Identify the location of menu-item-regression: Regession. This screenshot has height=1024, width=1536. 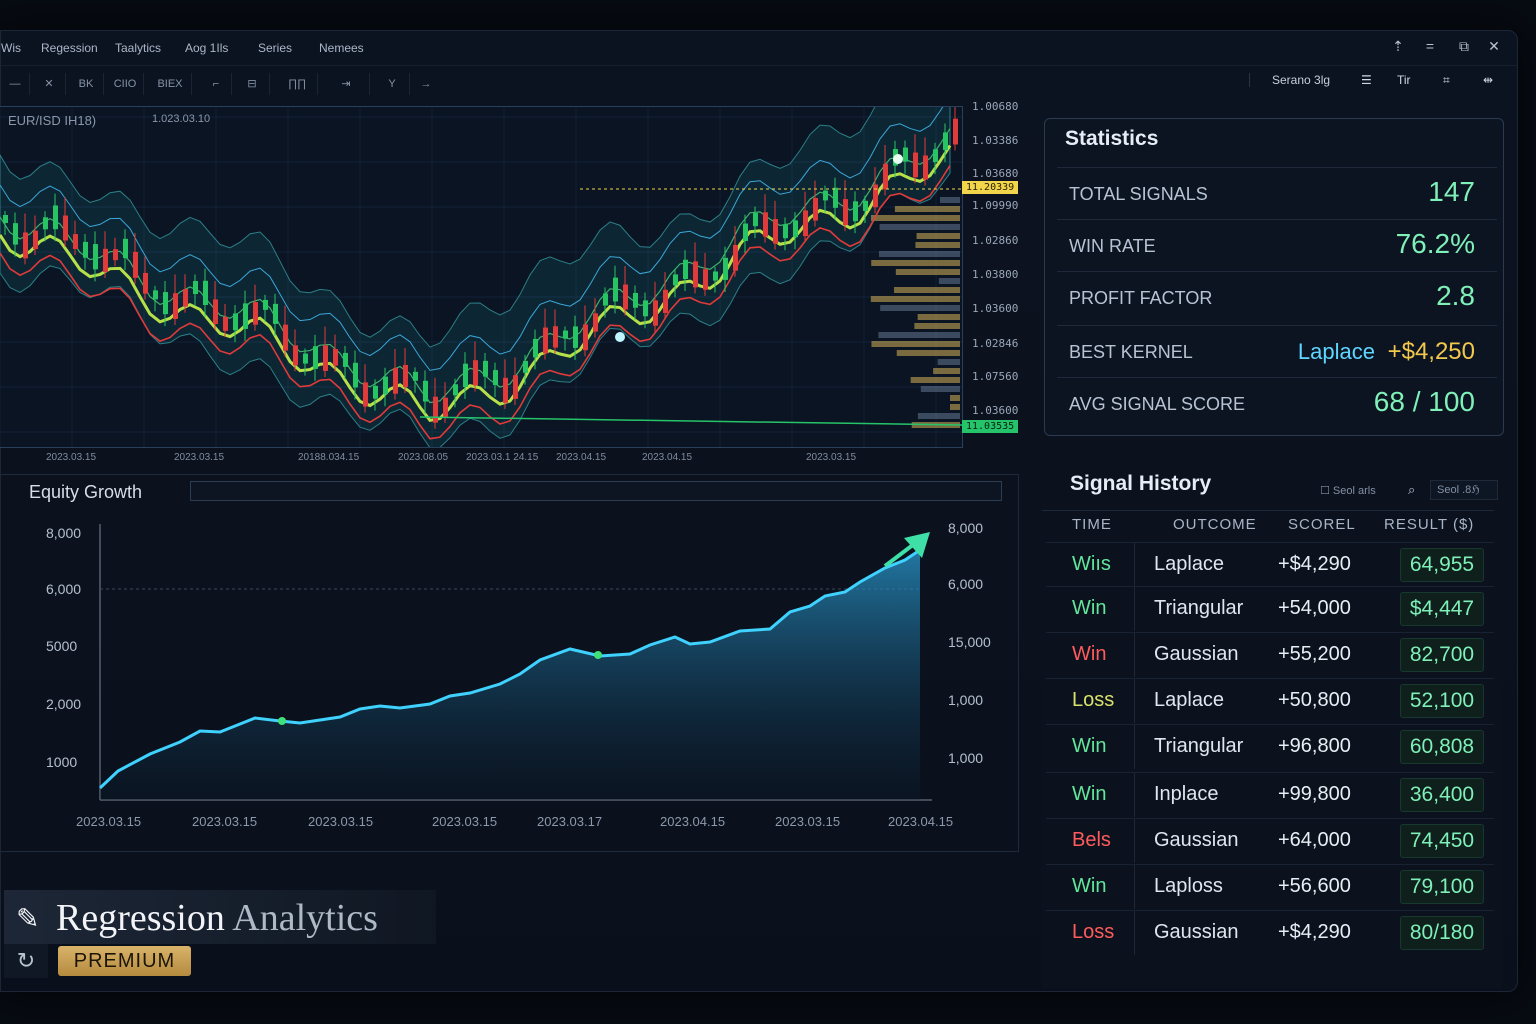
(69, 48).